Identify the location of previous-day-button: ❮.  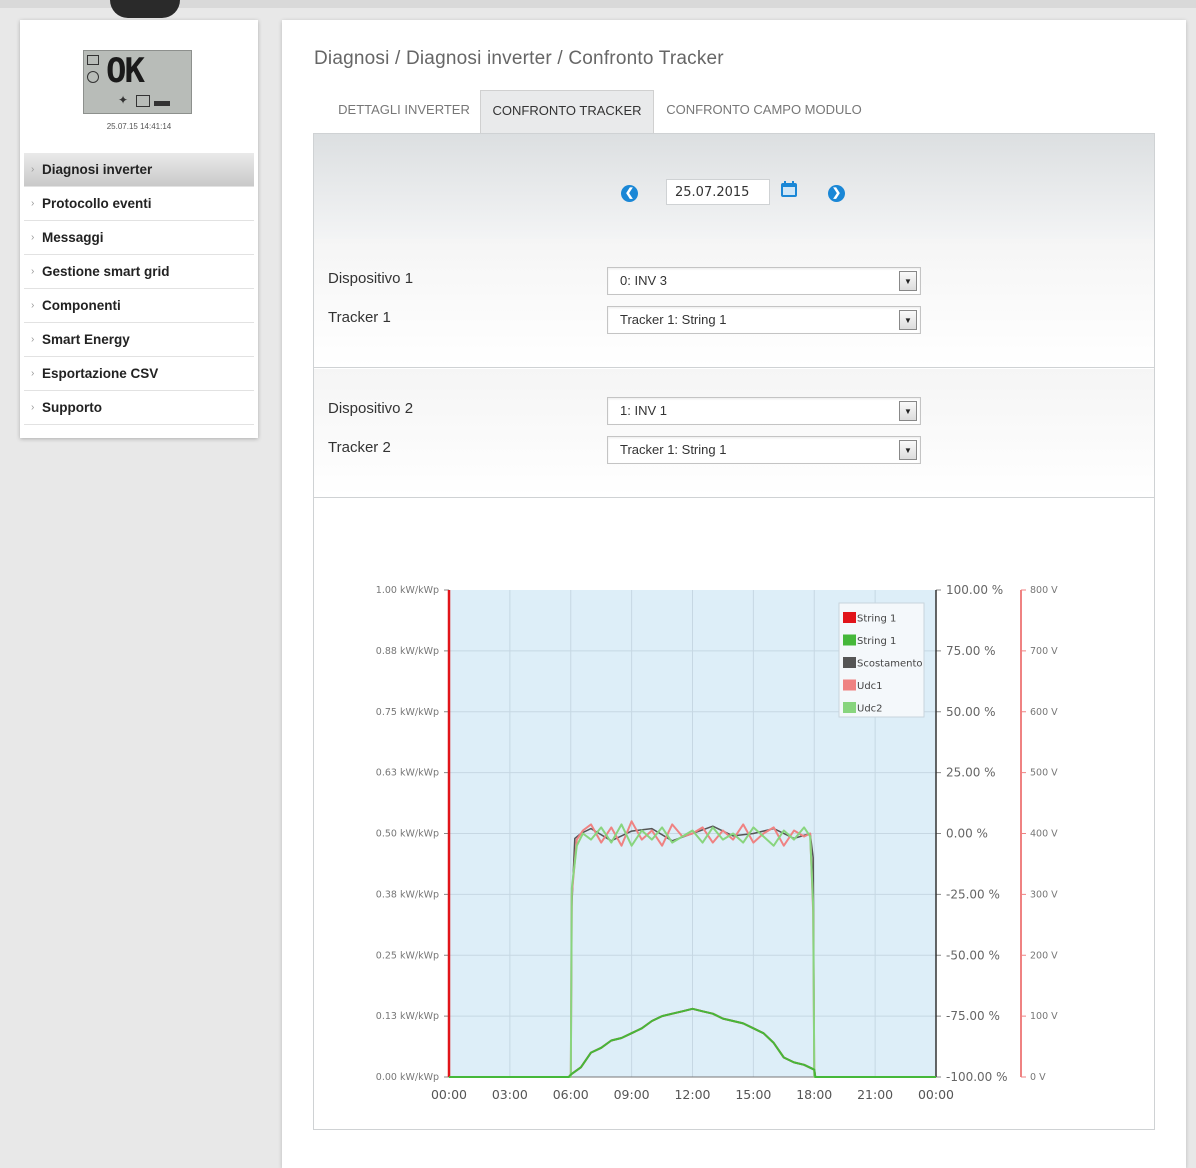
(629, 193).